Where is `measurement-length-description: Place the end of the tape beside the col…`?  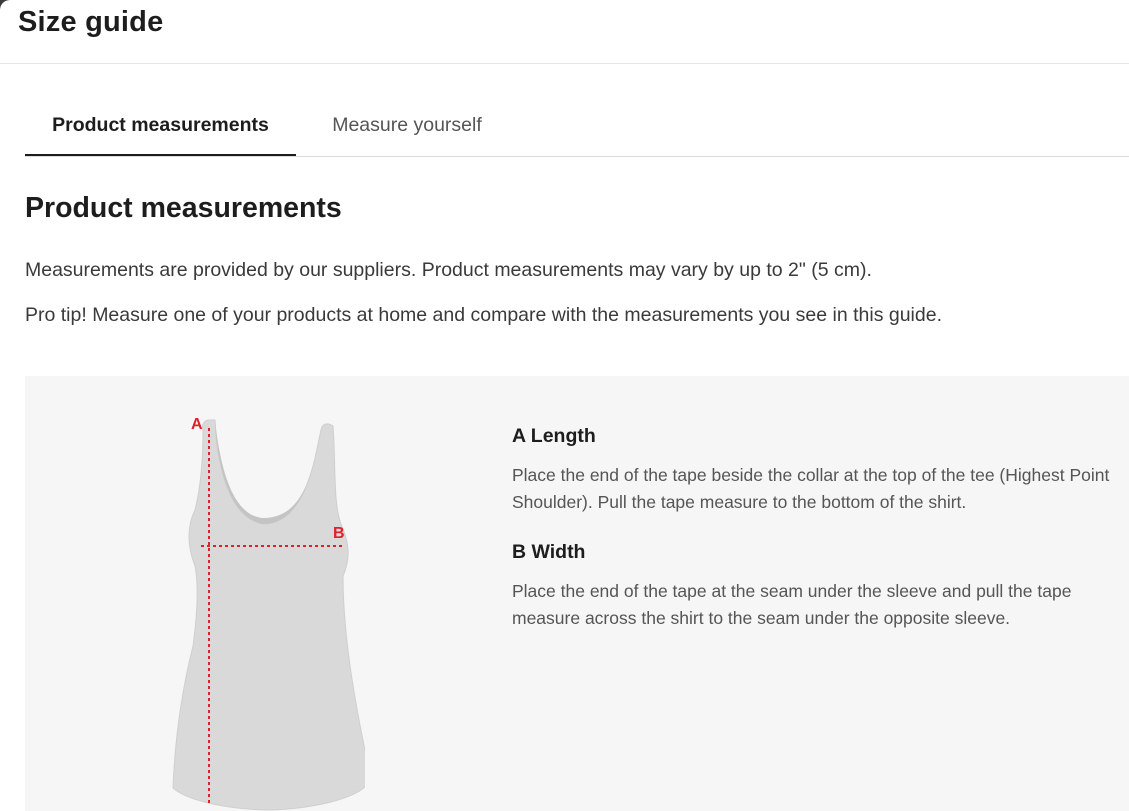 measurement-length-description: Place the end of the tape beside the col… is located at coordinates (811, 488).